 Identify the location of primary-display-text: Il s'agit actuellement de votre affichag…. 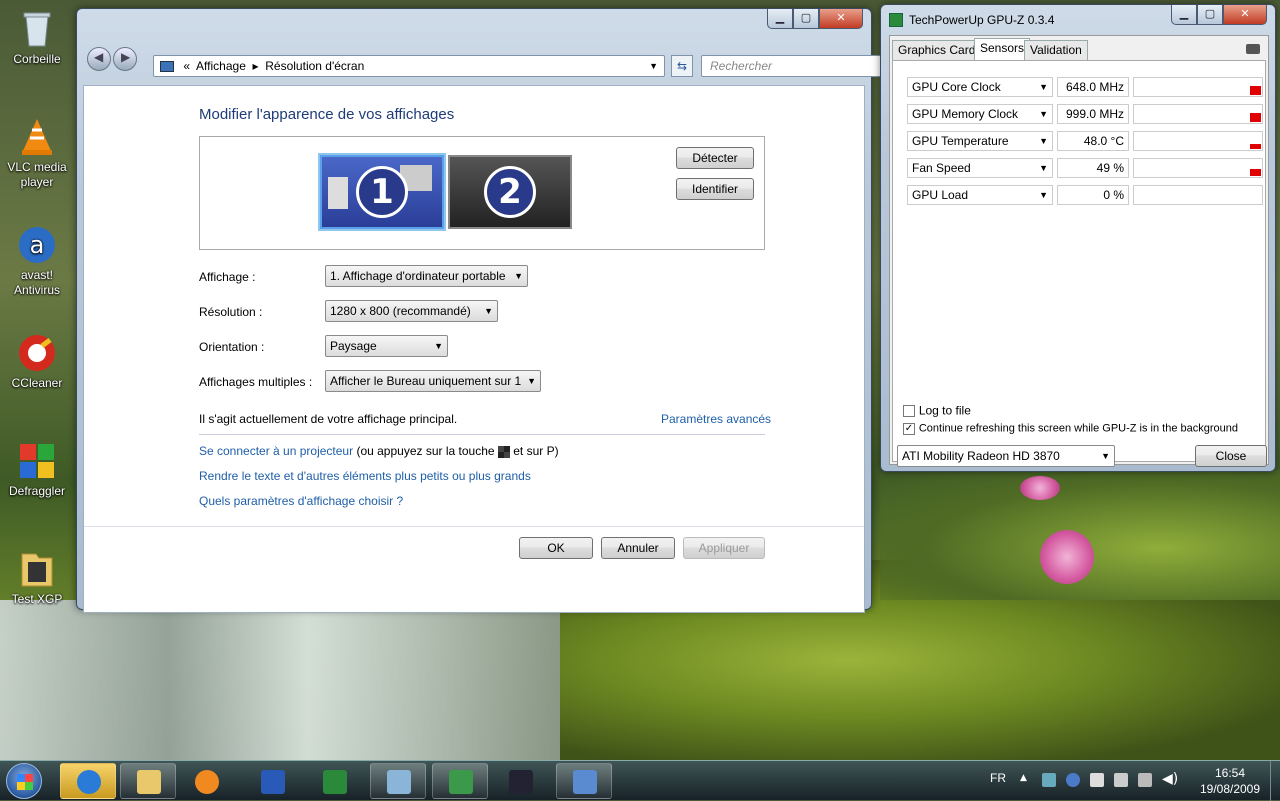
(328, 419).